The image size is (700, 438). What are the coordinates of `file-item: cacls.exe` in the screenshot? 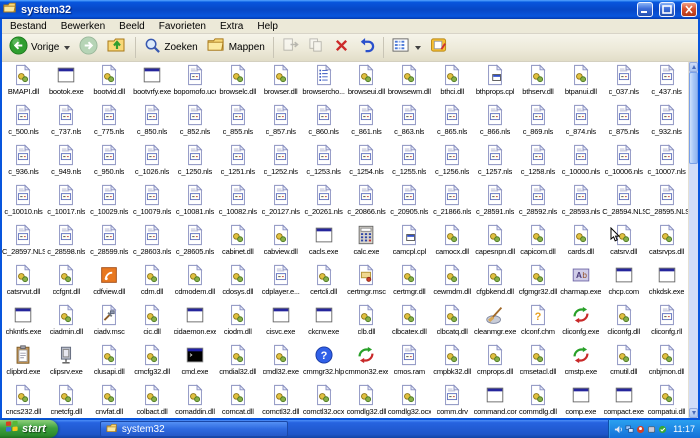 It's located at (323, 242).